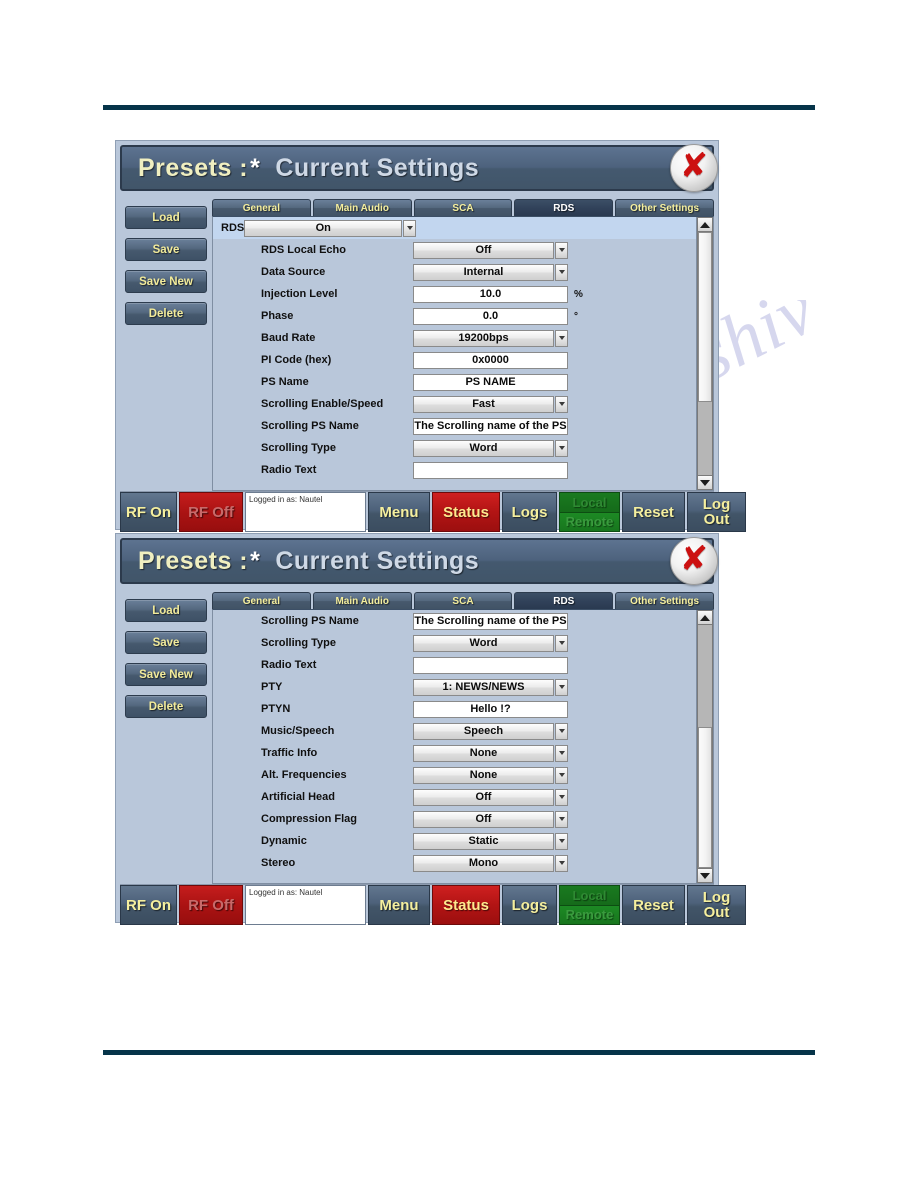 The width and height of the screenshot is (918, 1188). What do you see at coordinates (589, 895) in the screenshot?
I see `local-button-2: Local` at bounding box center [589, 895].